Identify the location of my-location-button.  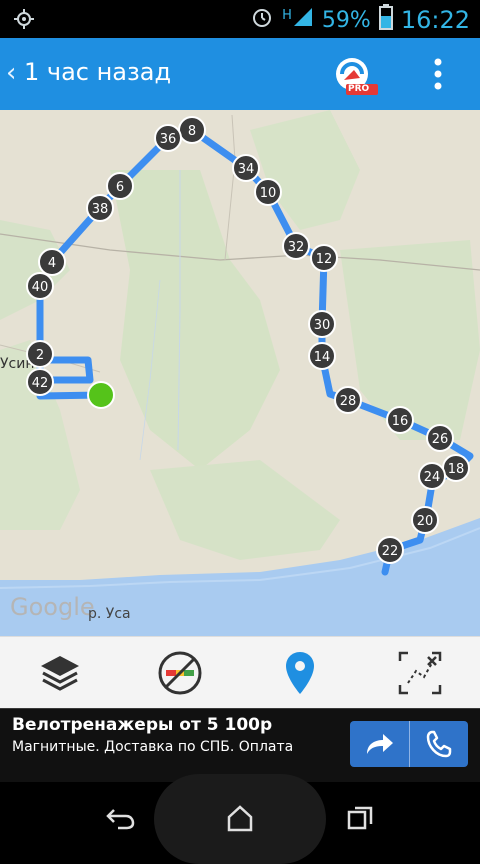
(300, 673).